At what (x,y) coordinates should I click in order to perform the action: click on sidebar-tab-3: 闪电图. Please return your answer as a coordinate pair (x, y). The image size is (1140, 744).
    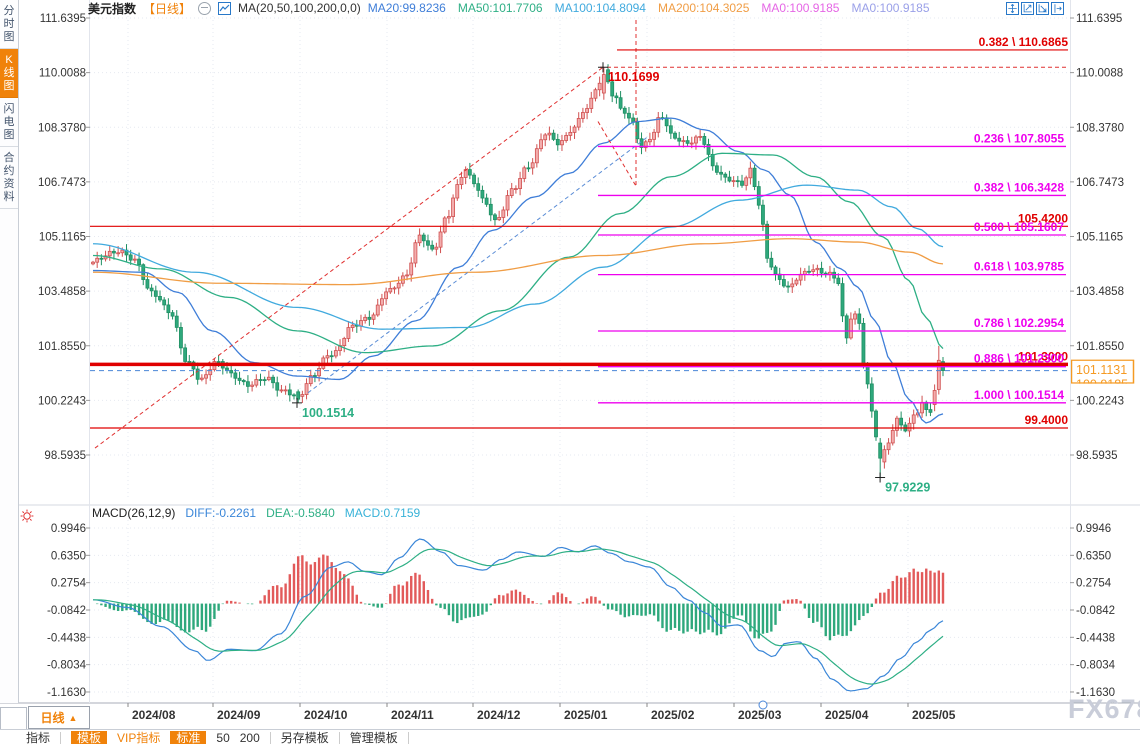
    Looking at the image, I should click on (9, 122).